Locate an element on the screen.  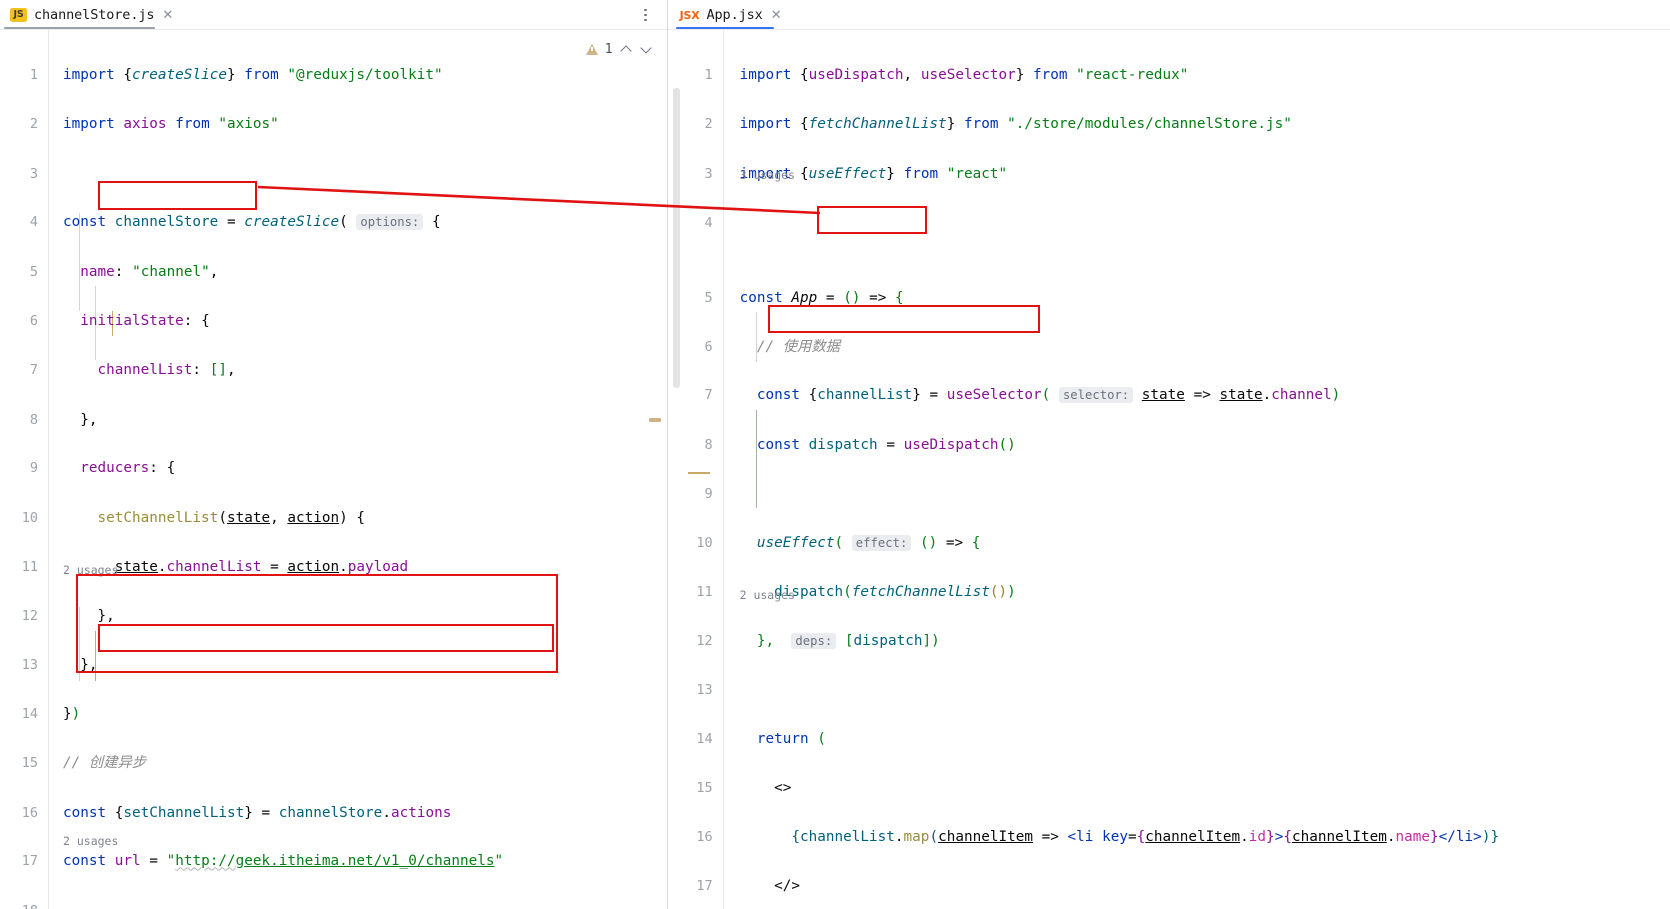
code-line: 12 }, deps: [dispatch]) is located at coordinates (1169, 641).